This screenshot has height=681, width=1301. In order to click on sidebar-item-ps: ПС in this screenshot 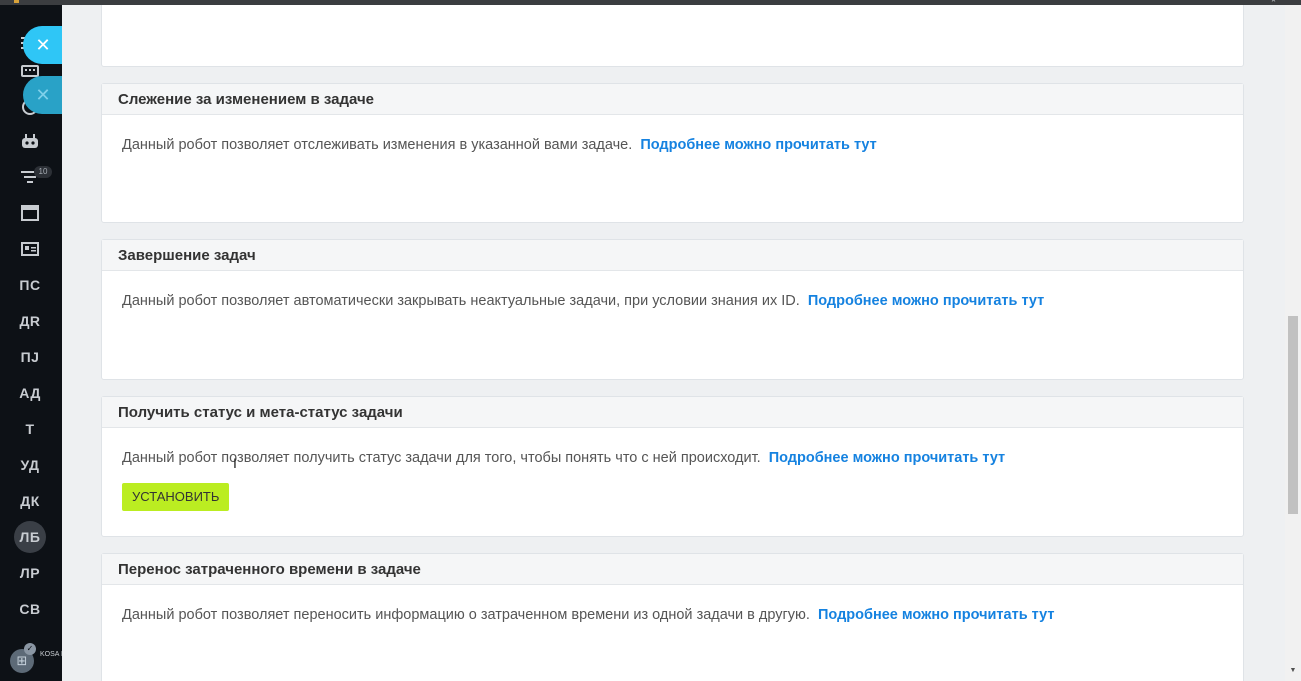, I will do `click(30, 285)`.